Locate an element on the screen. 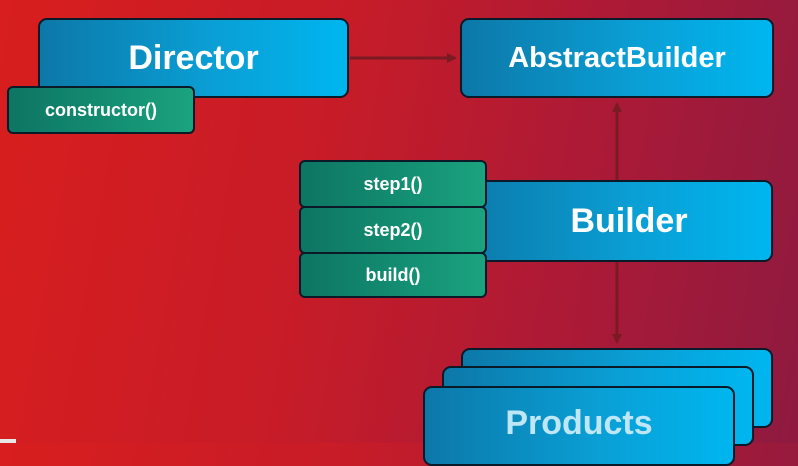 Image resolution: width=798 pixels, height=466 pixels. builder-label: Builder is located at coordinates (629, 220).